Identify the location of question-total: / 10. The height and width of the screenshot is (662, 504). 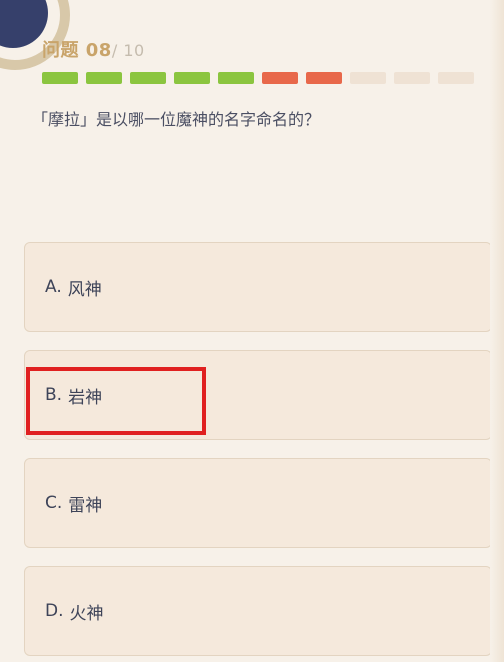
(128, 50).